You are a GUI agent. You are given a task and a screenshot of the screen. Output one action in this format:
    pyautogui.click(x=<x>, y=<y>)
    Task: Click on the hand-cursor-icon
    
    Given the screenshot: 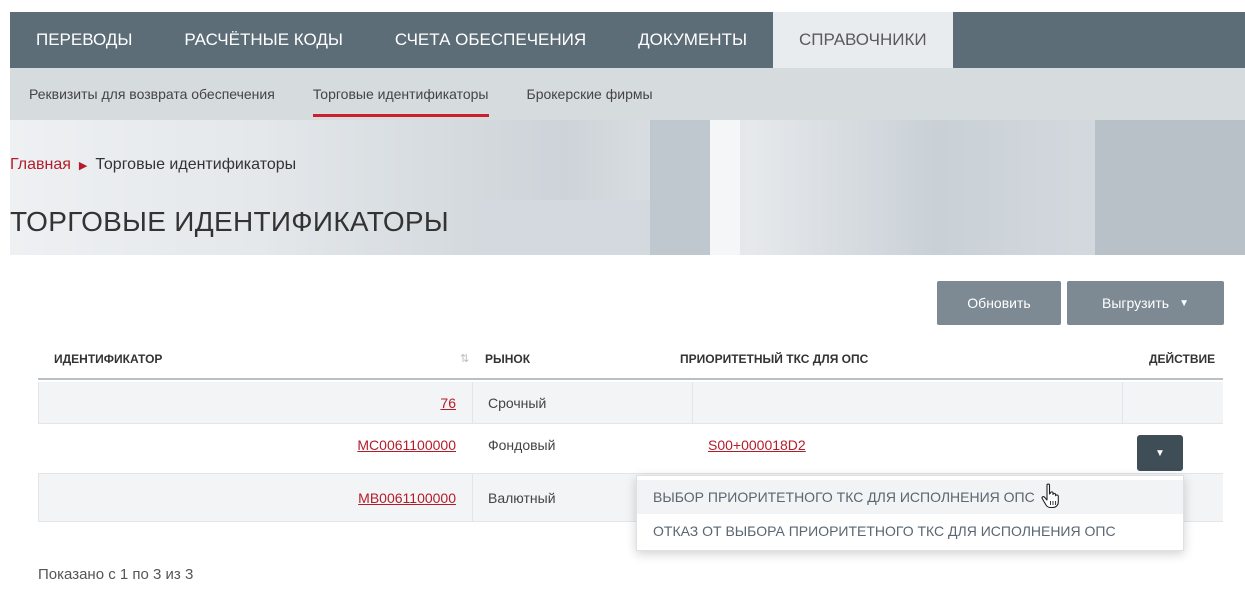 What is the action you would take?
    pyautogui.click(x=1050, y=496)
    